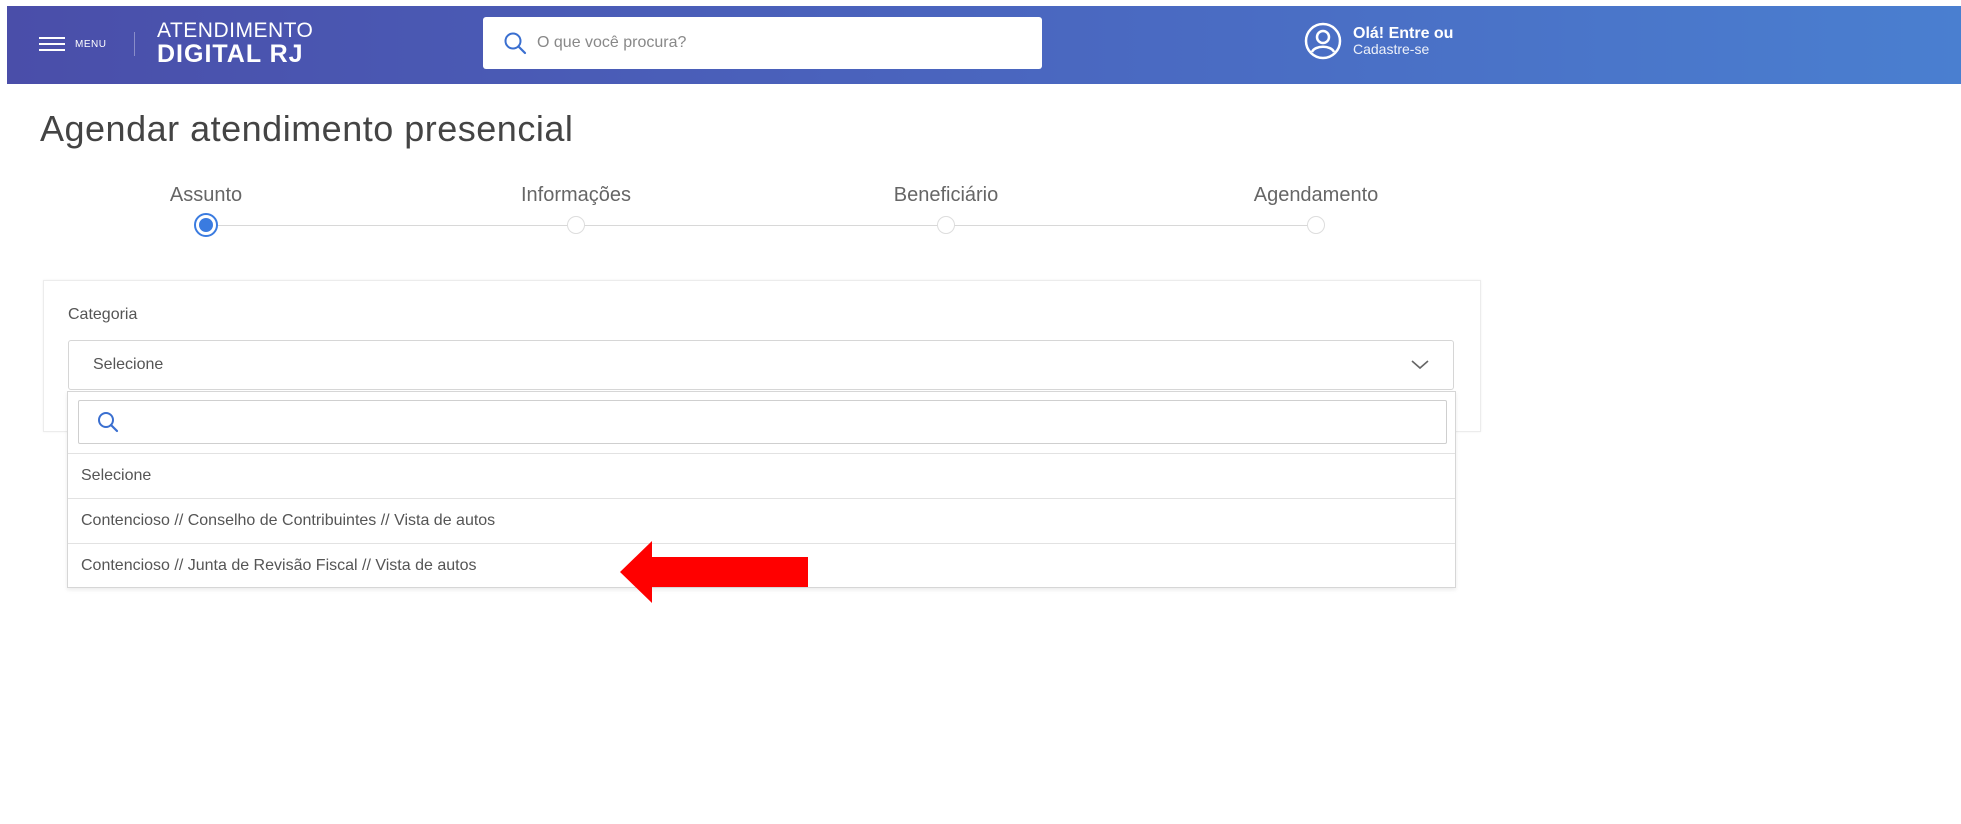 The height and width of the screenshot is (824, 1961). What do you see at coordinates (761, 475) in the screenshot?
I see `dropdown-option-selecione: Selecione` at bounding box center [761, 475].